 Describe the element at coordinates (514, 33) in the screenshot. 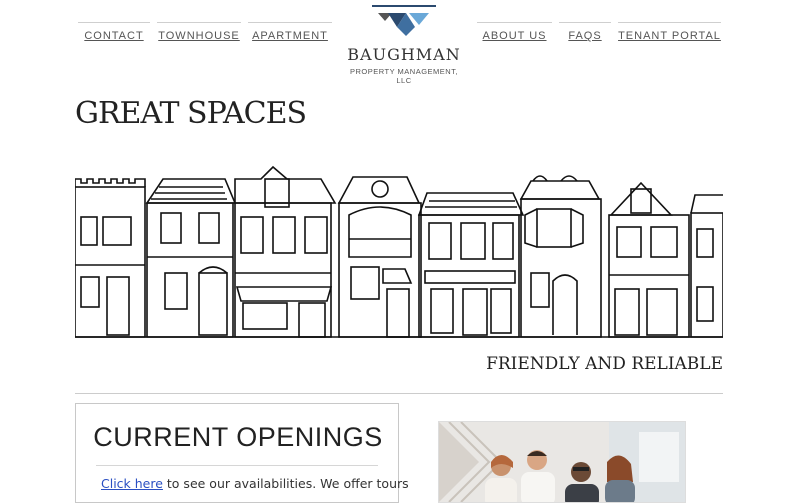

I see `nav-about-us: ABOUT US` at that location.